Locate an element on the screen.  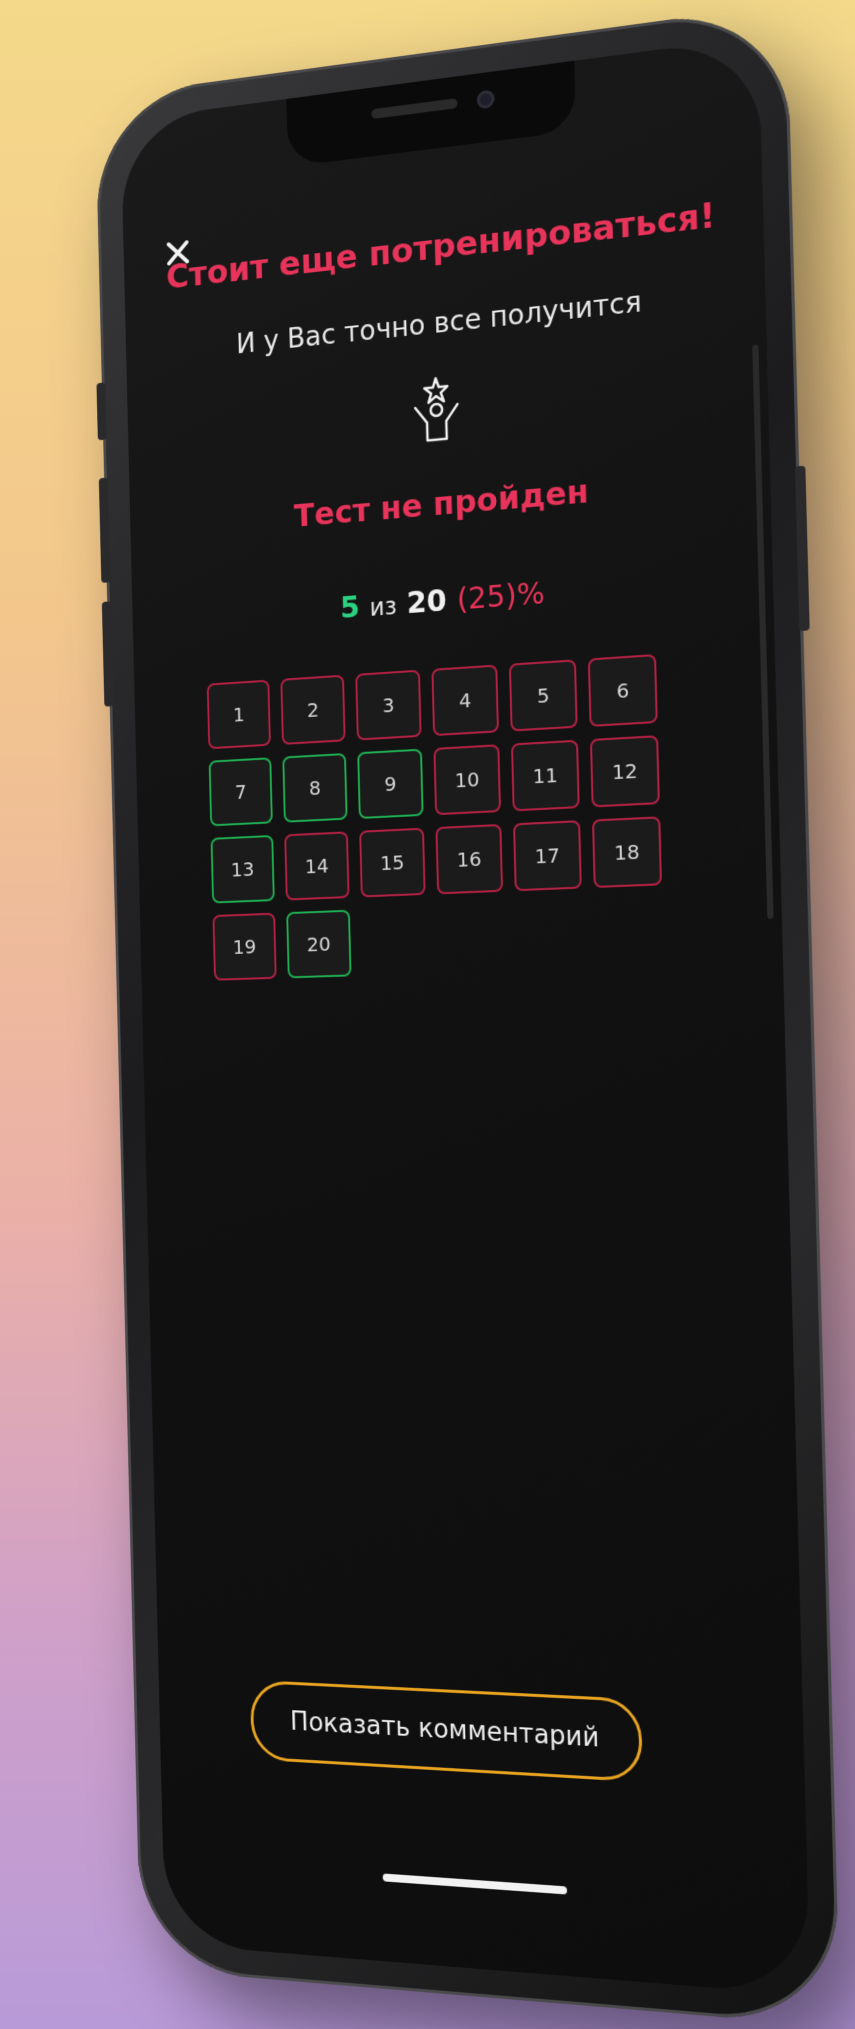
question-cell: 2 is located at coordinates (313, 709).